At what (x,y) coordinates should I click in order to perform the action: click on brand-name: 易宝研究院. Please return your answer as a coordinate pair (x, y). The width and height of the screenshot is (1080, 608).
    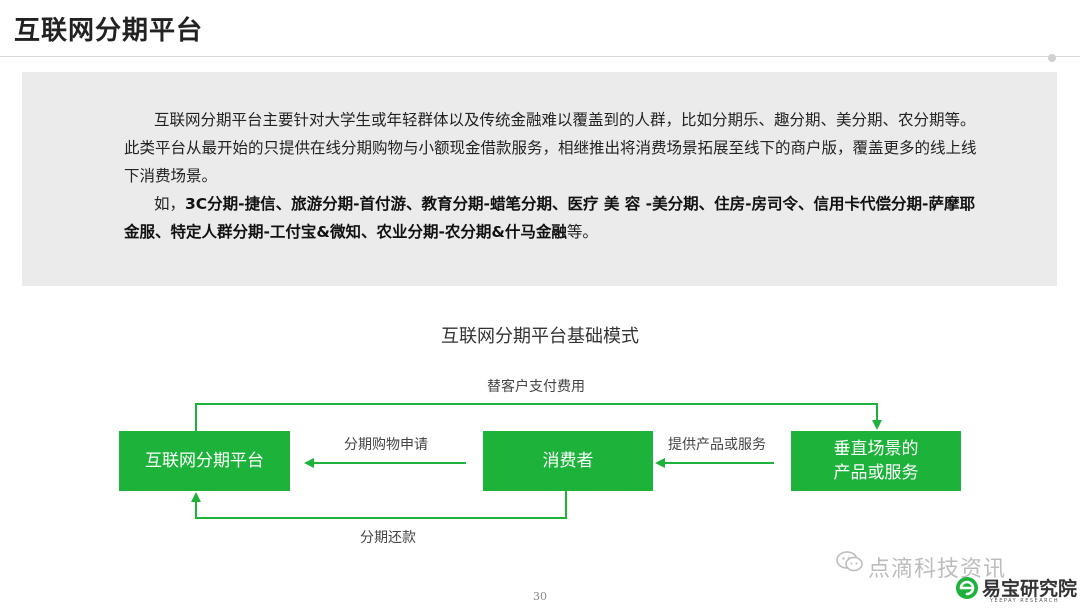
    Looking at the image, I should click on (1030, 589).